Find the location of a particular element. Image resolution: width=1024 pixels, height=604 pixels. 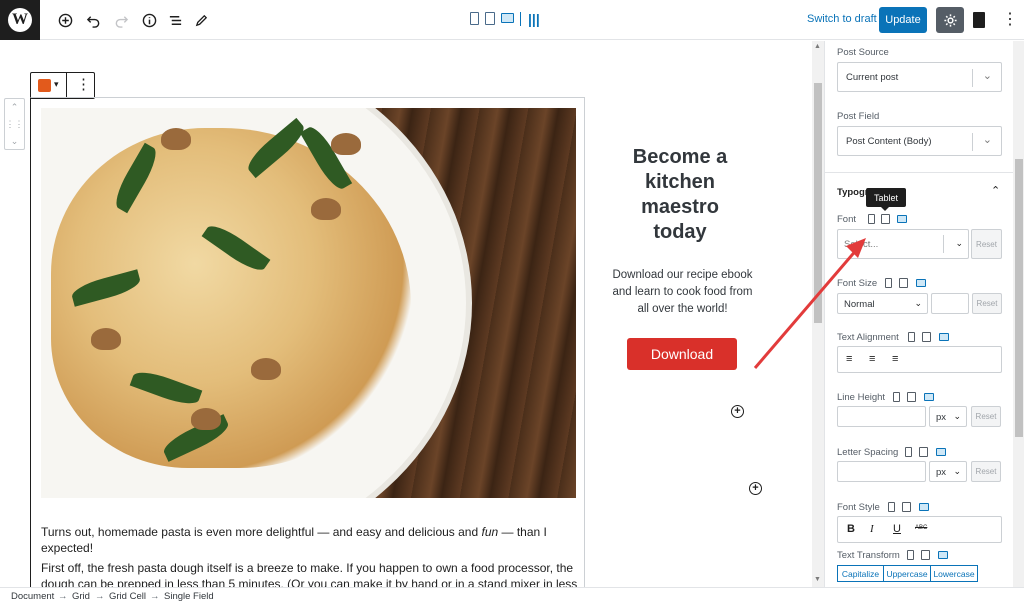

font-size-custom-input is located at coordinates (950, 303).